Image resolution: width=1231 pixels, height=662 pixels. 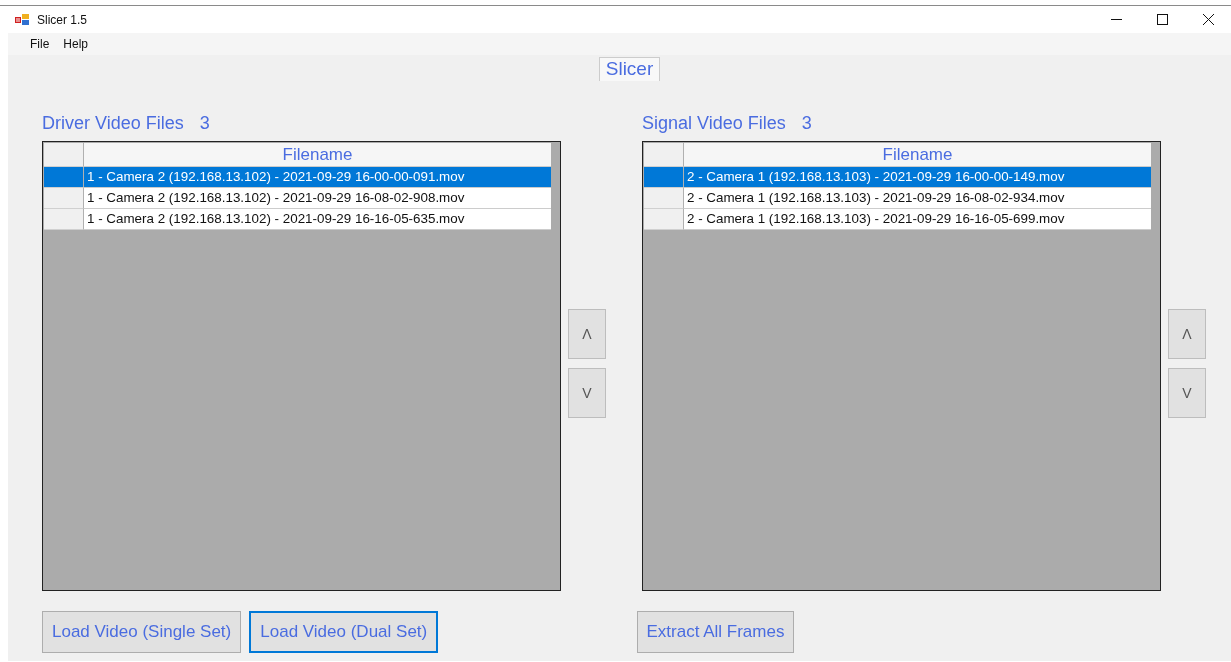 I want to click on filename-cell: 1 - Camera 2 (192.168.13.102) - 2021-09-29 16-16-05-635.mov, so click(x=317, y=219).